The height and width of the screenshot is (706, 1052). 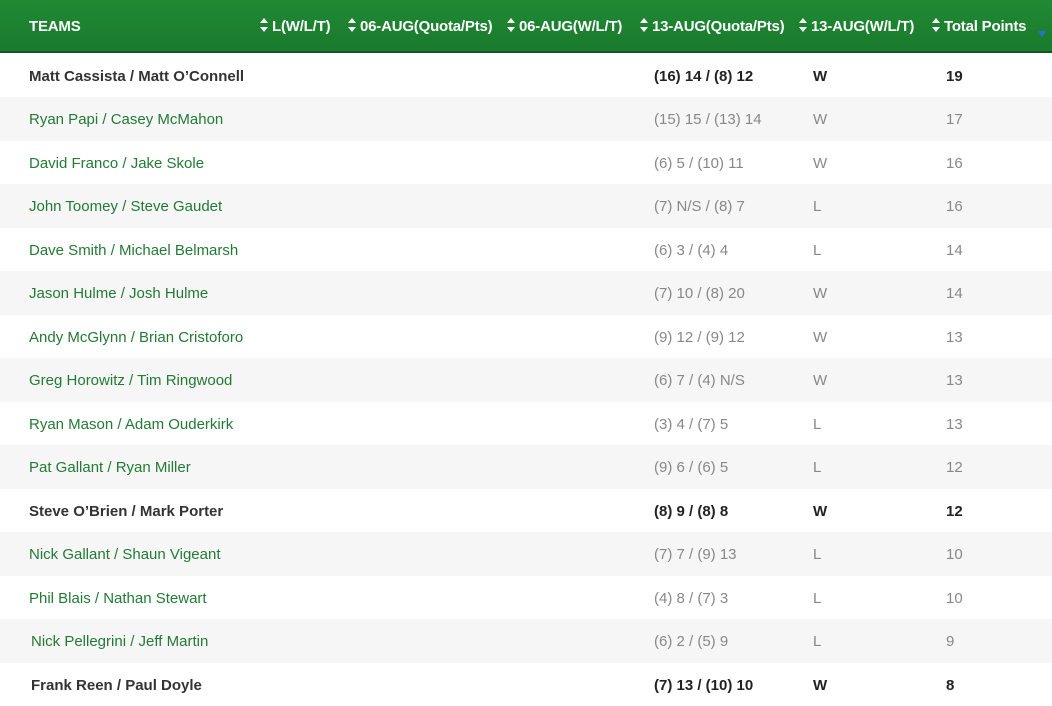 What do you see at coordinates (985, 26) in the screenshot?
I see `col-header-total-points-label: Total Points` at bounding box center [985, 26].